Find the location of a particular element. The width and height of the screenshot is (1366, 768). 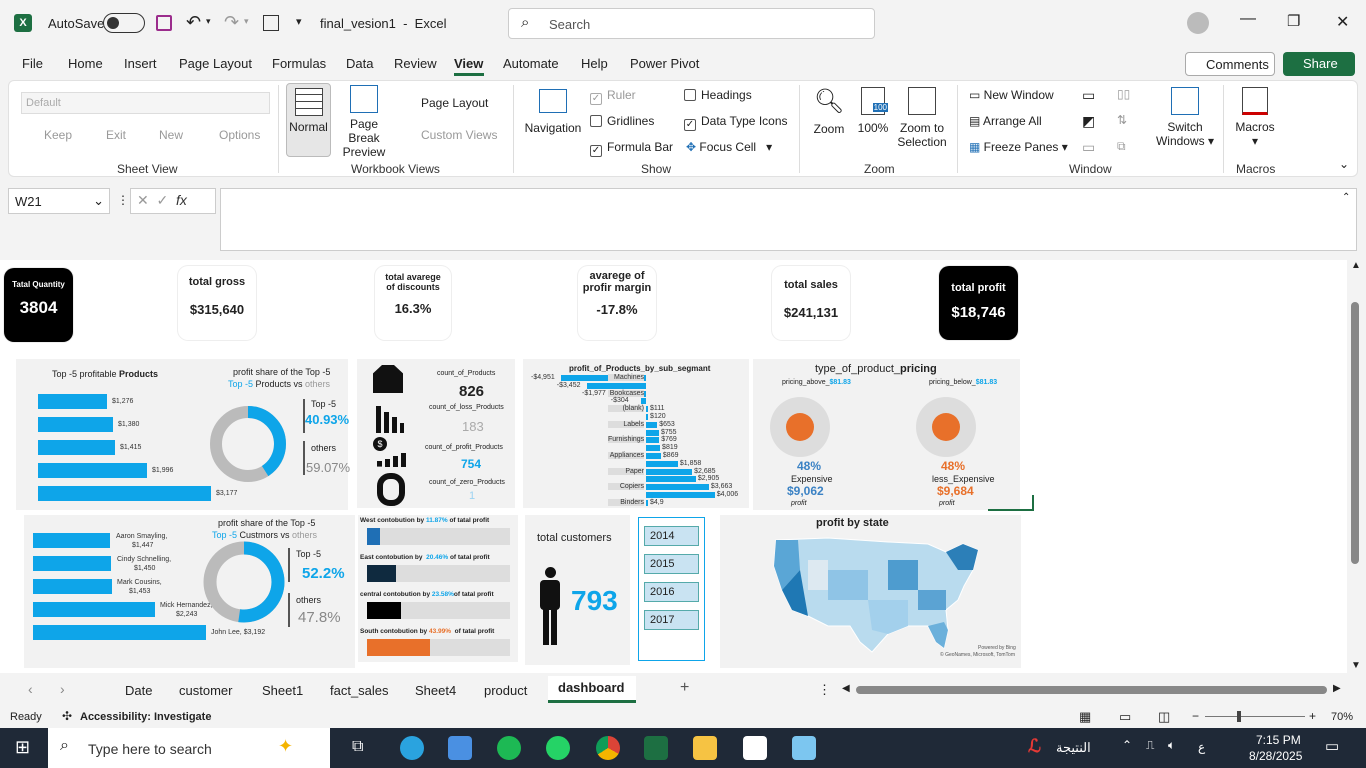

customize-toolbar-icon: ▾ is located at coordinates (299, 21).